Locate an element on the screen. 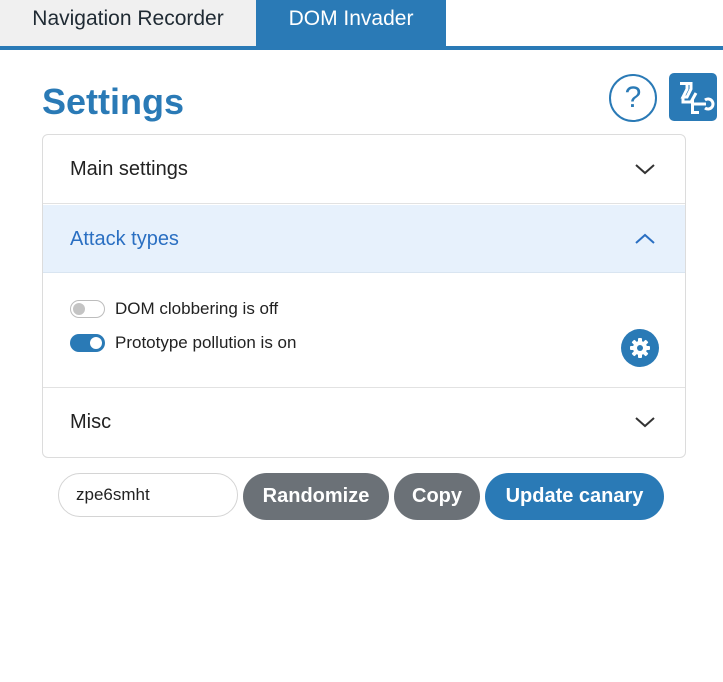 This screenshot has height=682, width=723. accordion-main-settings-label: Main settings is located at coordinates (129, 169).